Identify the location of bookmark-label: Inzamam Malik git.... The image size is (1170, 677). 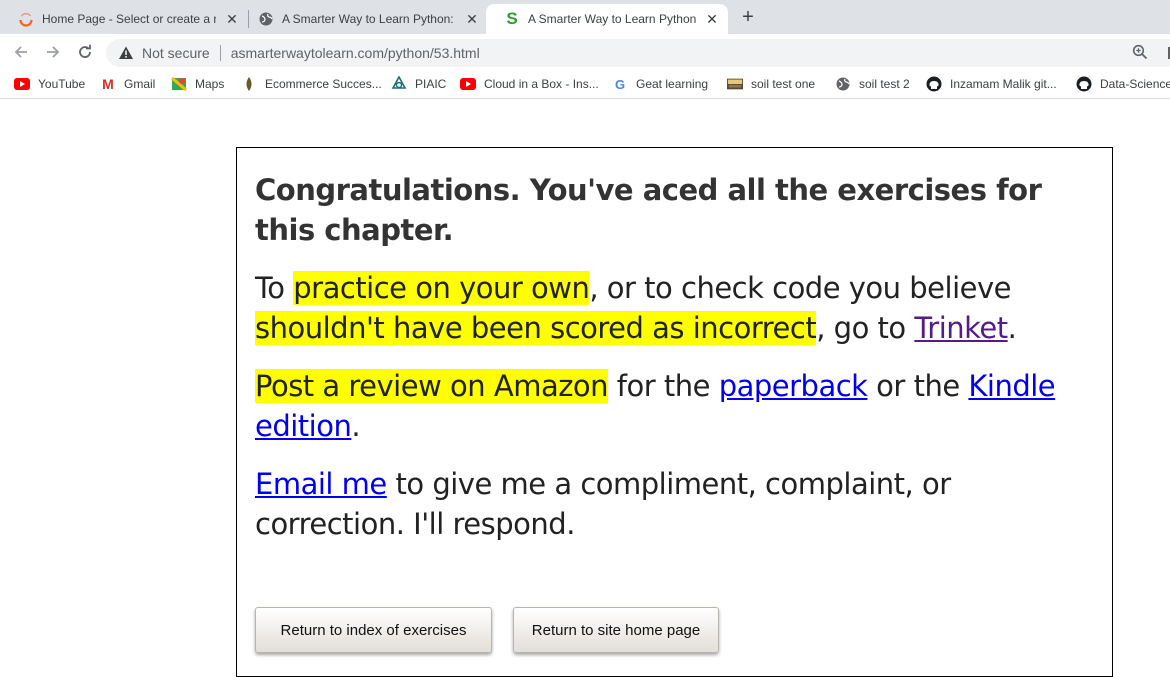
(1003, 84).